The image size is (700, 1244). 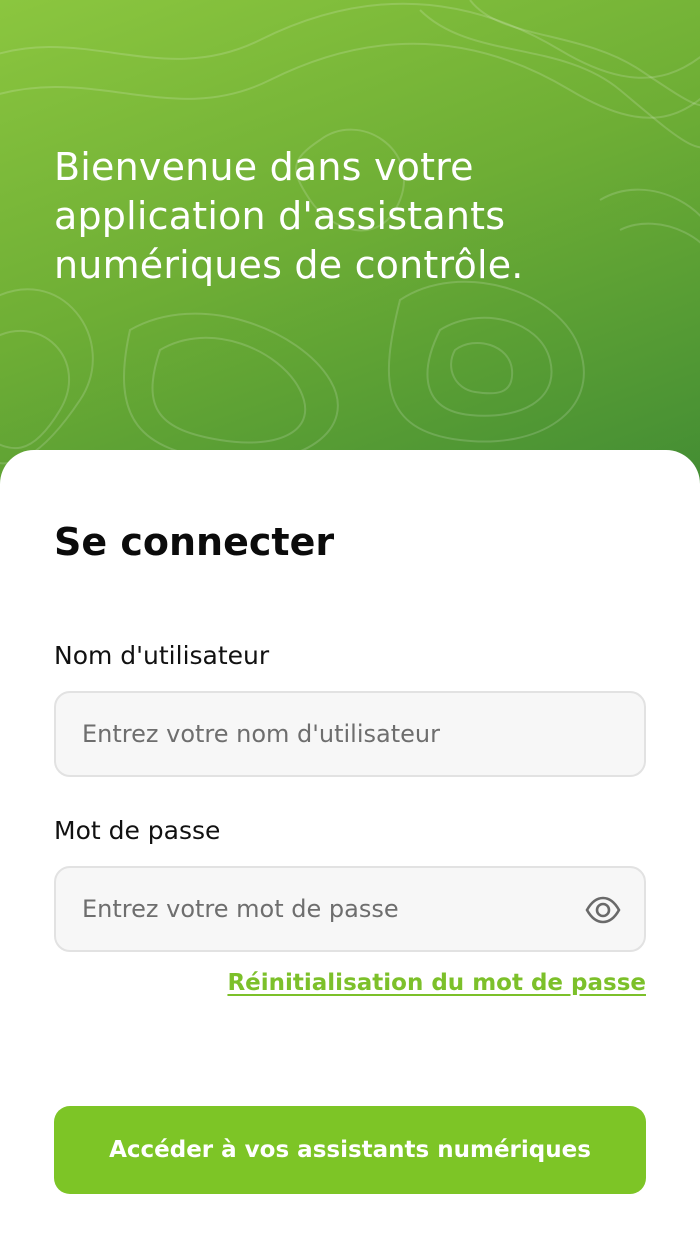 What do you see at coordinates (436, 983) in the screenshot?
I see `reset-password-link: Réinitialisation du mot de passe` at bounding box center [436, 983].